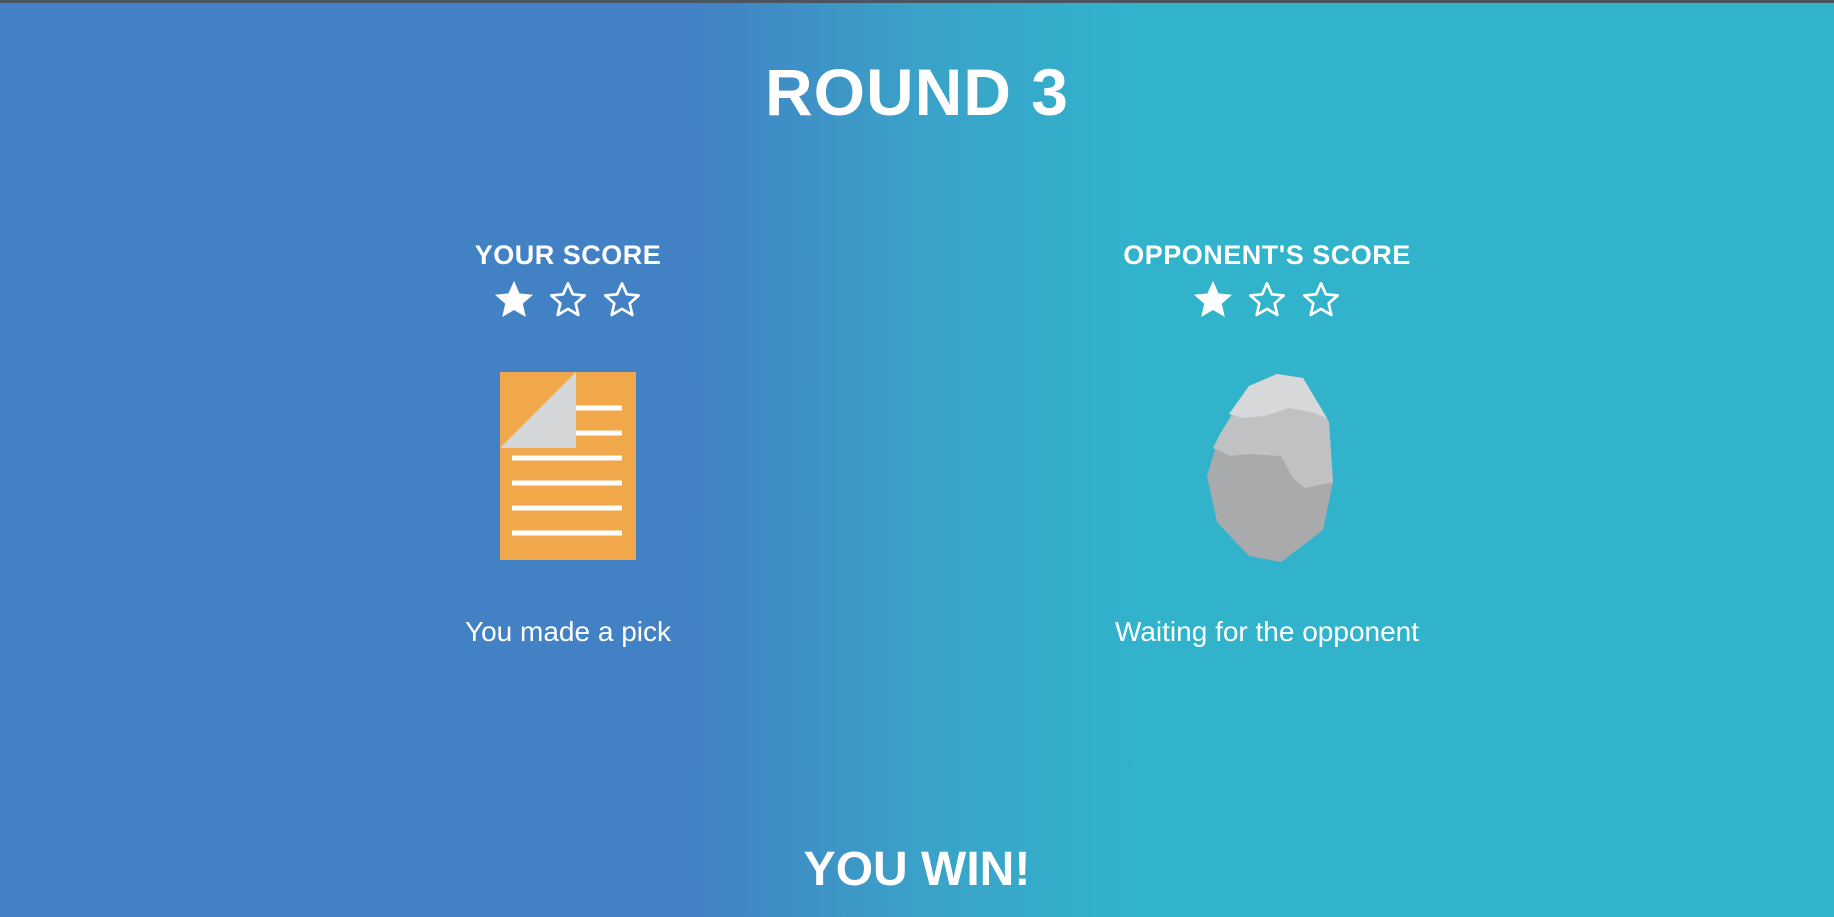 The height and width of the screenshot is (917, 1834). Describe the element at coordinates (1270, 468) in the screenshot. I see `rock-icon` at that location.